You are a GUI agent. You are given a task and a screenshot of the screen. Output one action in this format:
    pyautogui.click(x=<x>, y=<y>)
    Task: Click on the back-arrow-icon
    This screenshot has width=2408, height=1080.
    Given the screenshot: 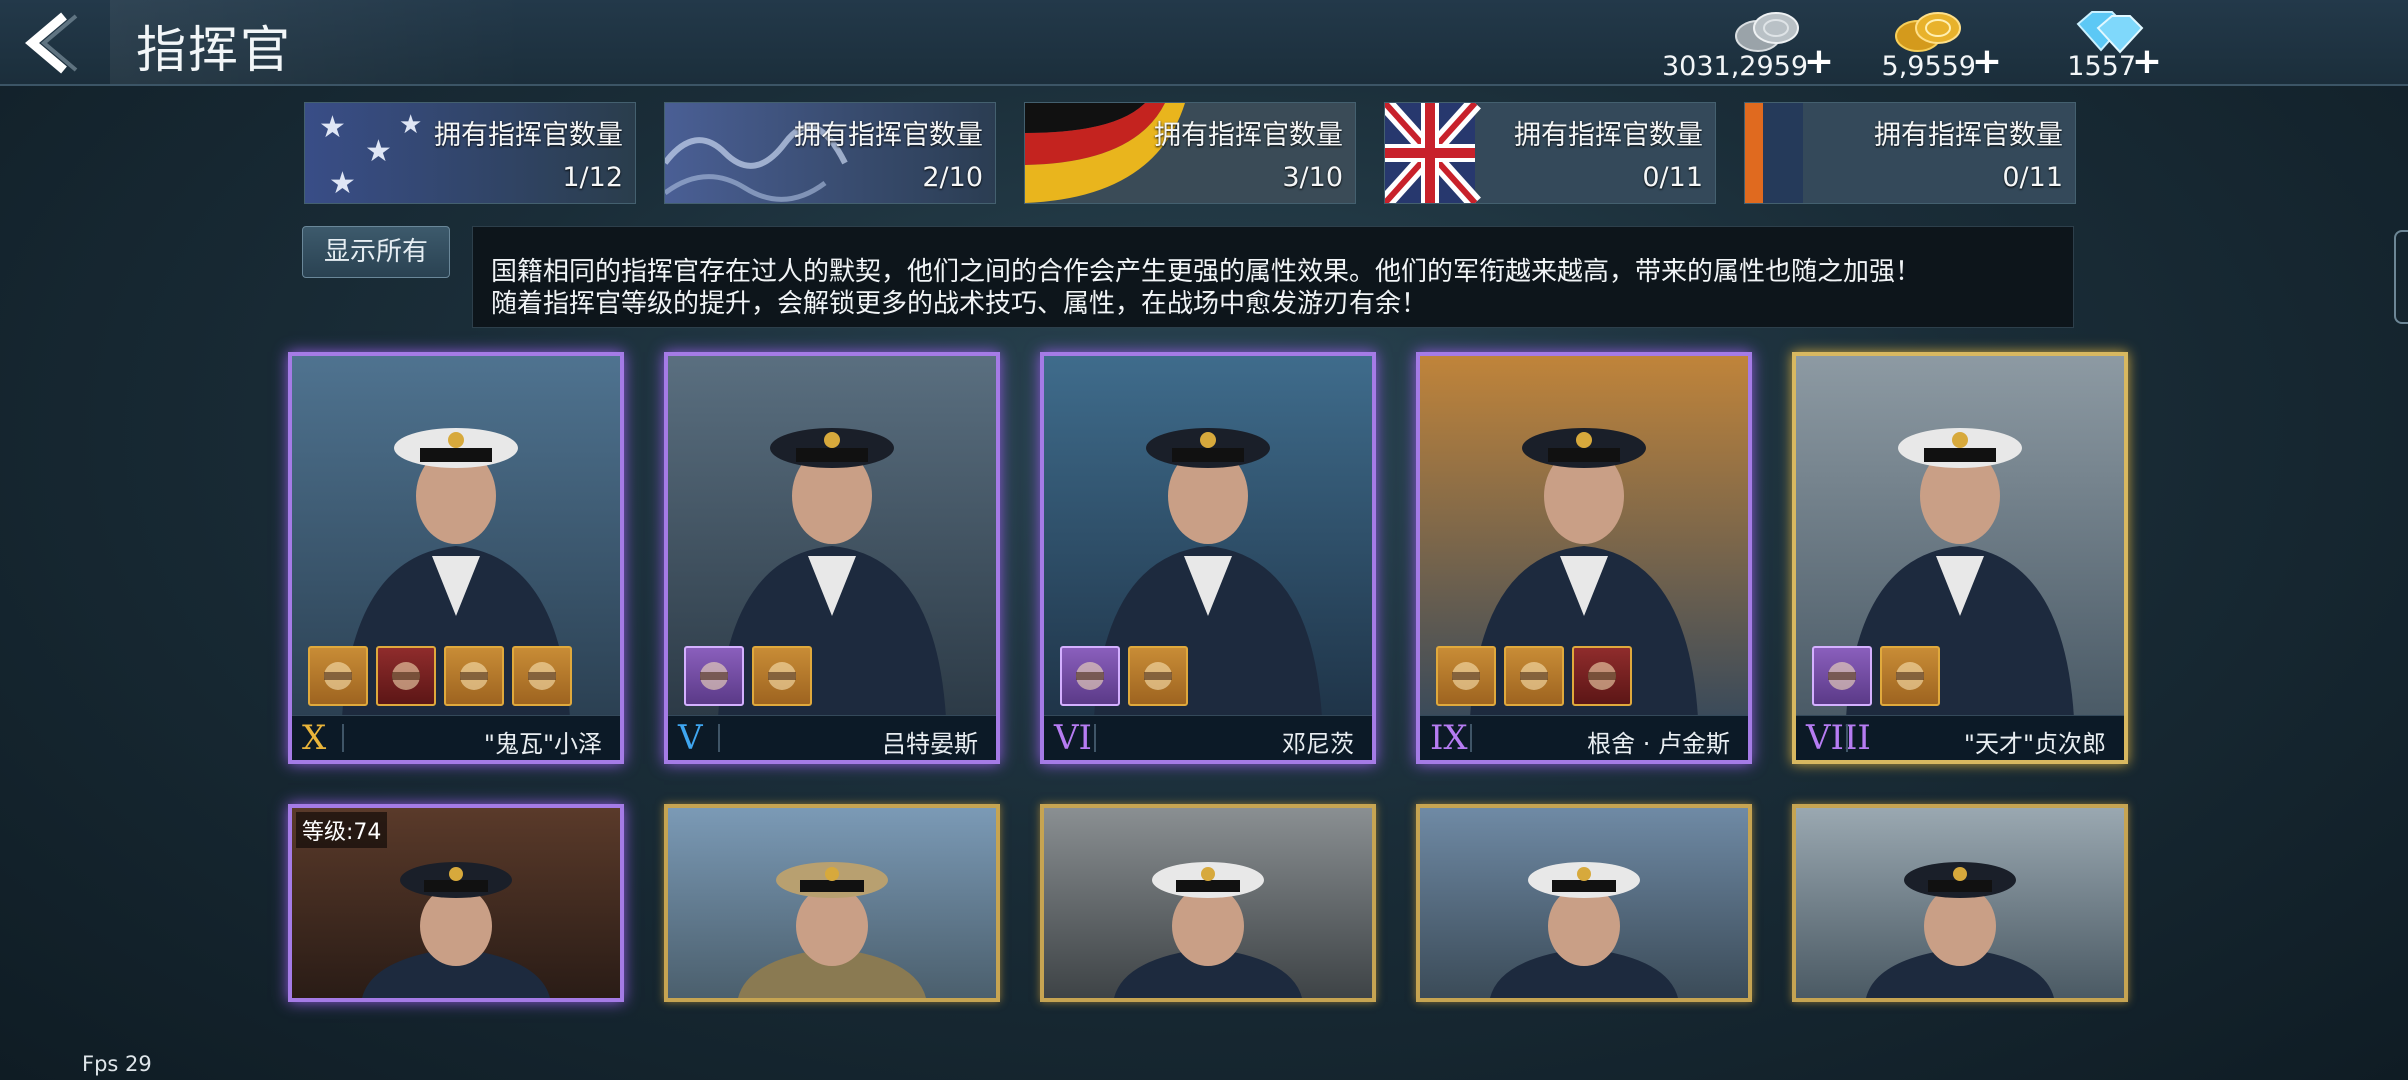 What is the action you would take?
    pyautogui.click(x=51, y=43)
    